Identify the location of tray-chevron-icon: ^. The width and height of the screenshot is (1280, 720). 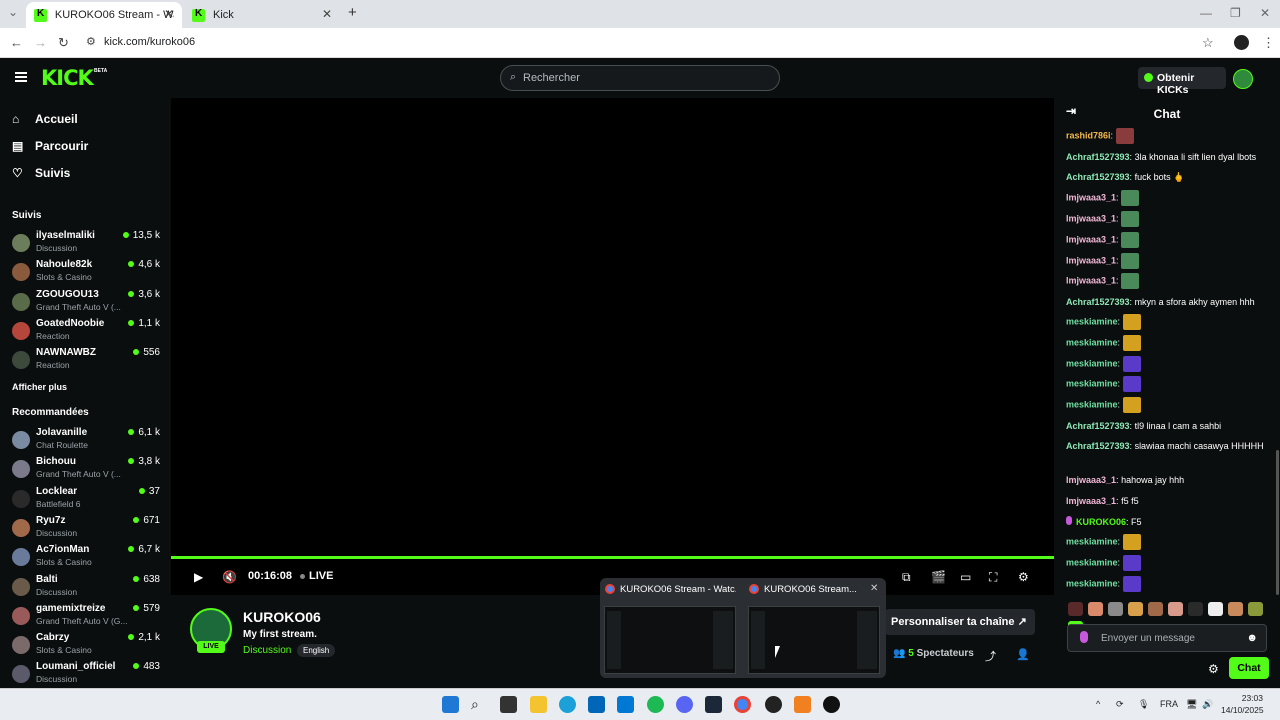
(1098, 704).